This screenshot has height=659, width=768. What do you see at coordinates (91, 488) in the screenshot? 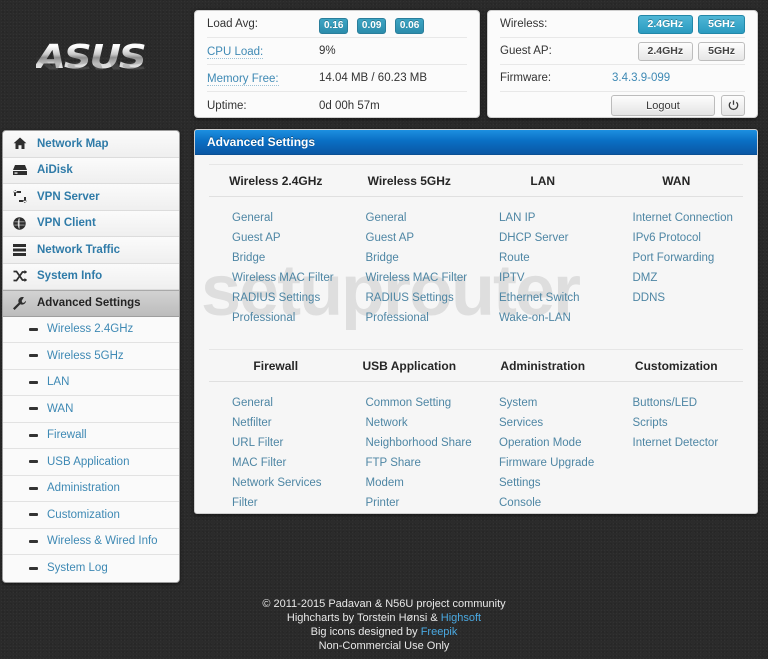
I see `sidebar-subitem-administration: Administration` at bounding box center [91, 488].